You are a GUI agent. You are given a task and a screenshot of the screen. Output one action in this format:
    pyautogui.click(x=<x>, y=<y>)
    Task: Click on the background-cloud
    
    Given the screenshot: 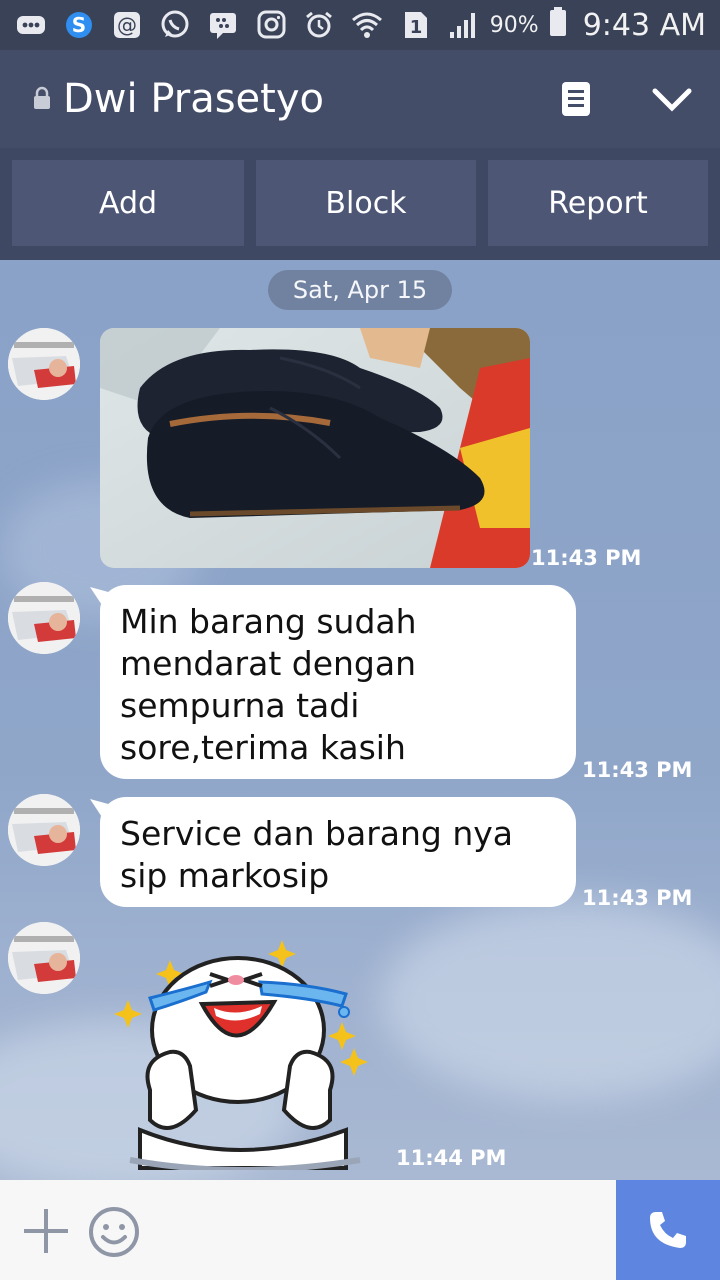 What is the action you would take?
    pyautogui.click(x=550, y=1000)
    